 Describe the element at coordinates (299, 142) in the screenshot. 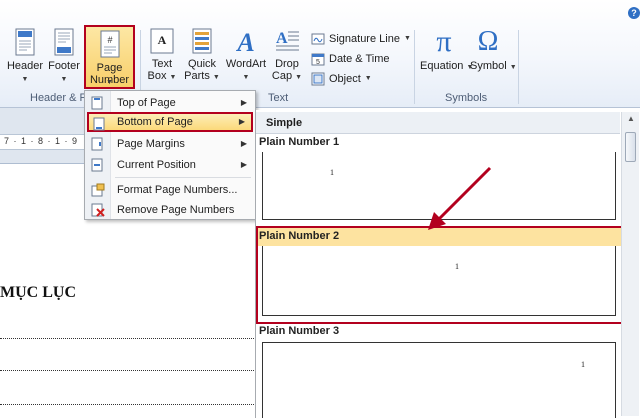

I see `gallery-item-title: Plain Number 1` at that location.